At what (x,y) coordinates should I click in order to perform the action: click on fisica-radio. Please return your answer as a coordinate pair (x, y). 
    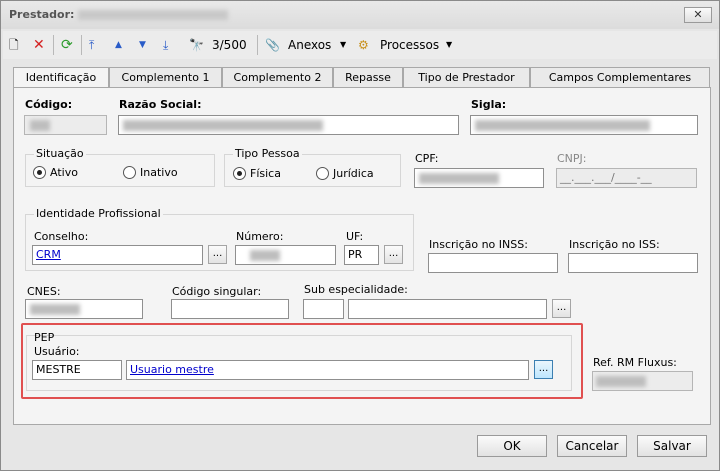
    Looking at the image, I should click on (239, 173).